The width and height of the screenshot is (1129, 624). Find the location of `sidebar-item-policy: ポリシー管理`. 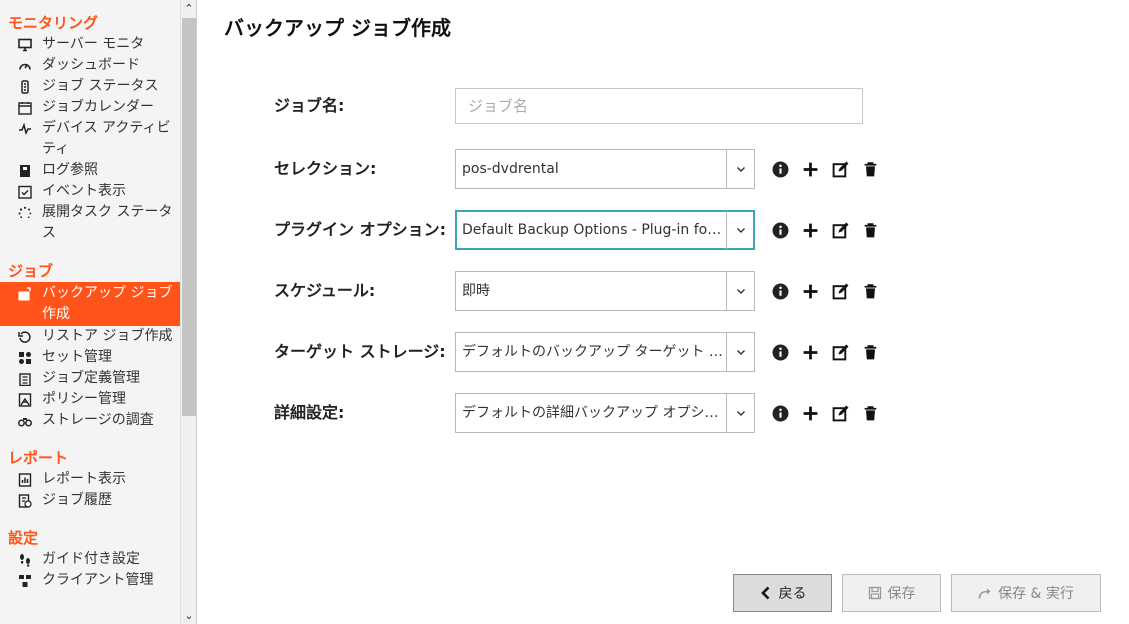

sidebar-item-policy: ポリシー管理 is located at coordinates (90, 399).